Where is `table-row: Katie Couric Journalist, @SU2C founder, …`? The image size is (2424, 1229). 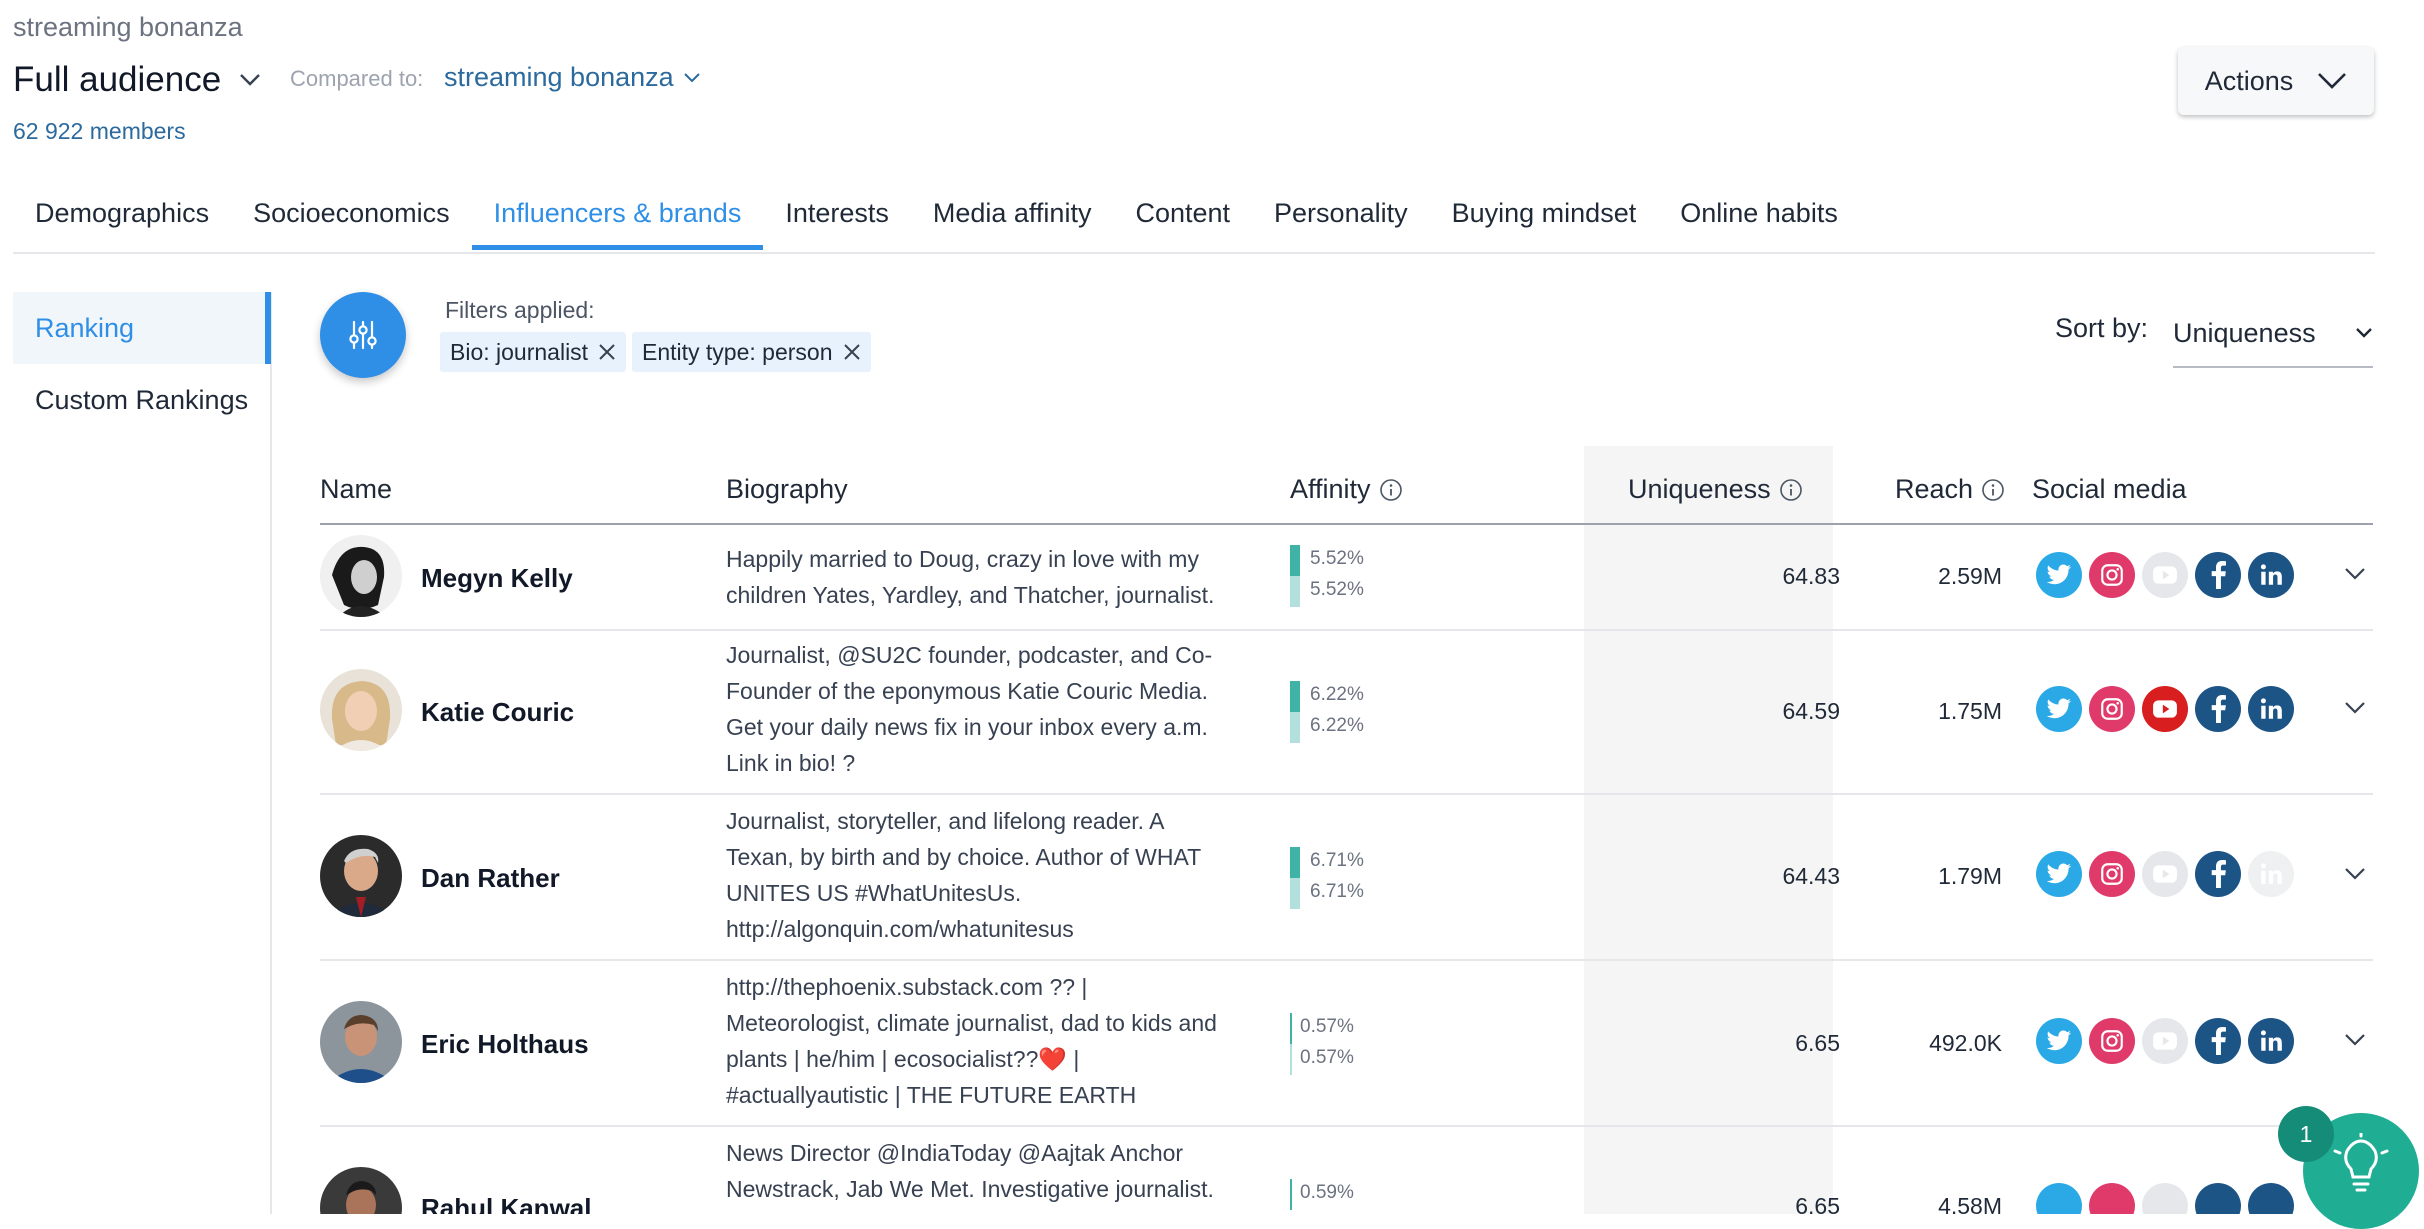
table-row: Katie Couric Journalist, @SU2C founder, … is located at coordinates (1346, 712).